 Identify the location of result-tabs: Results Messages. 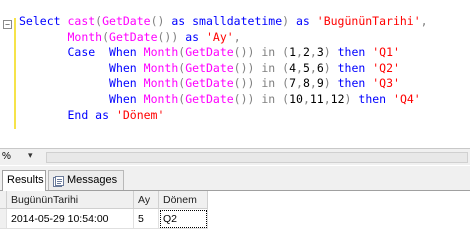
(235, 178).